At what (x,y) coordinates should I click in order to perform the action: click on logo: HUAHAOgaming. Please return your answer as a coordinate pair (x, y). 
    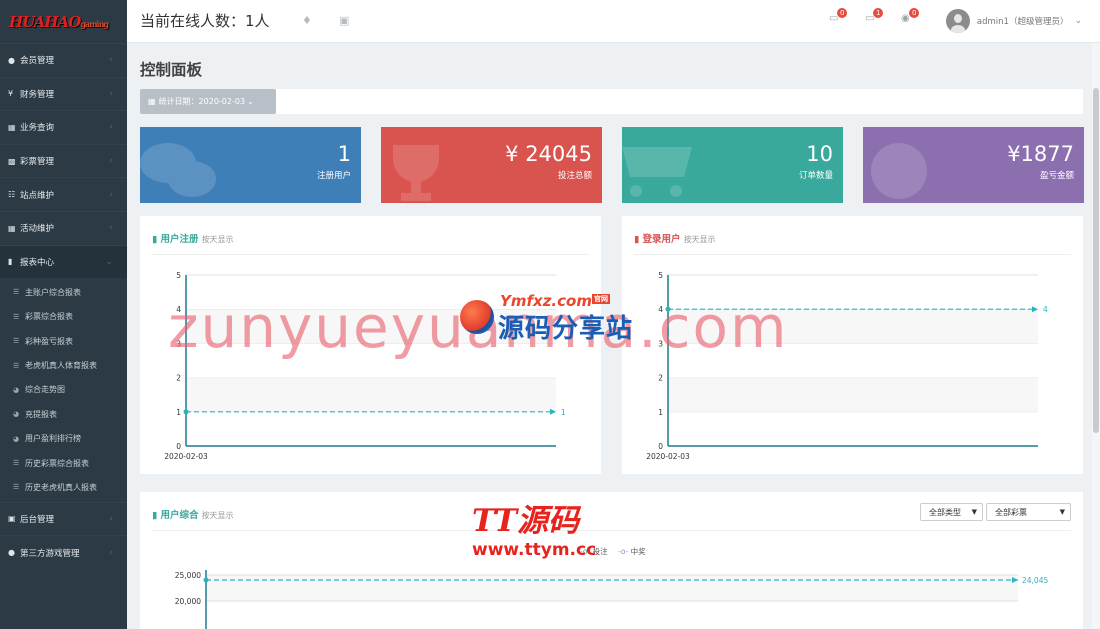
    Looking at the image, I should click on (63, 21).